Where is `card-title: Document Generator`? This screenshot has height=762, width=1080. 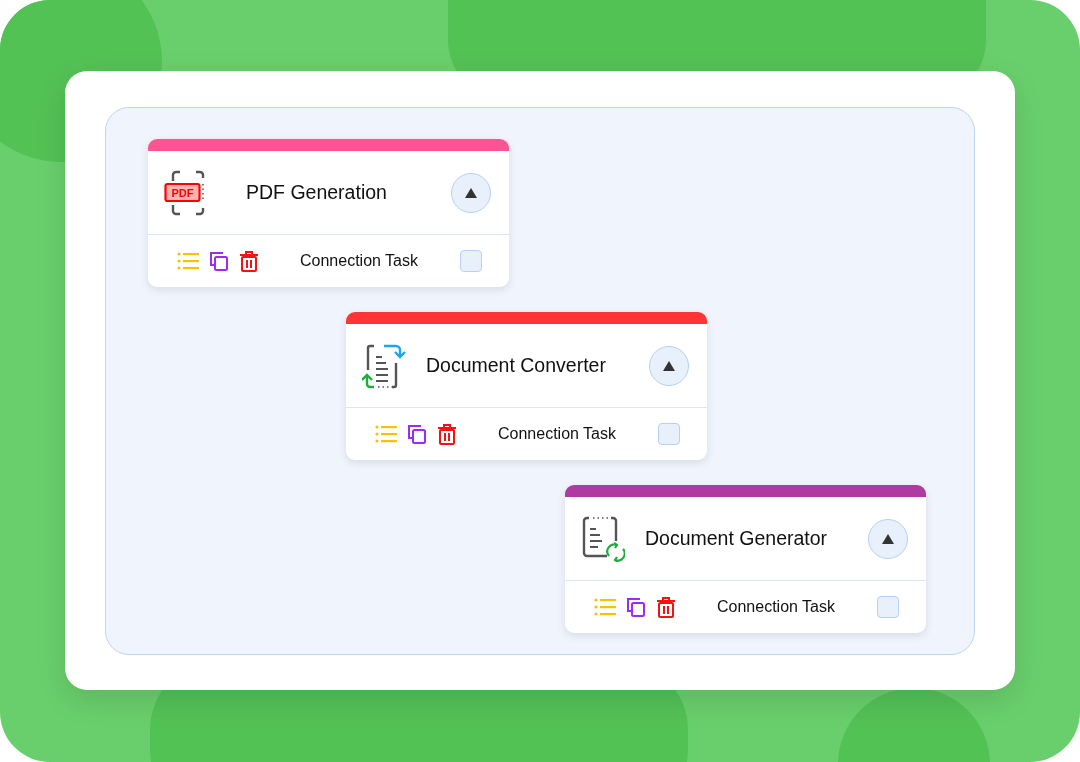 card-title: Document Generator is located at coordinates (737, 538).